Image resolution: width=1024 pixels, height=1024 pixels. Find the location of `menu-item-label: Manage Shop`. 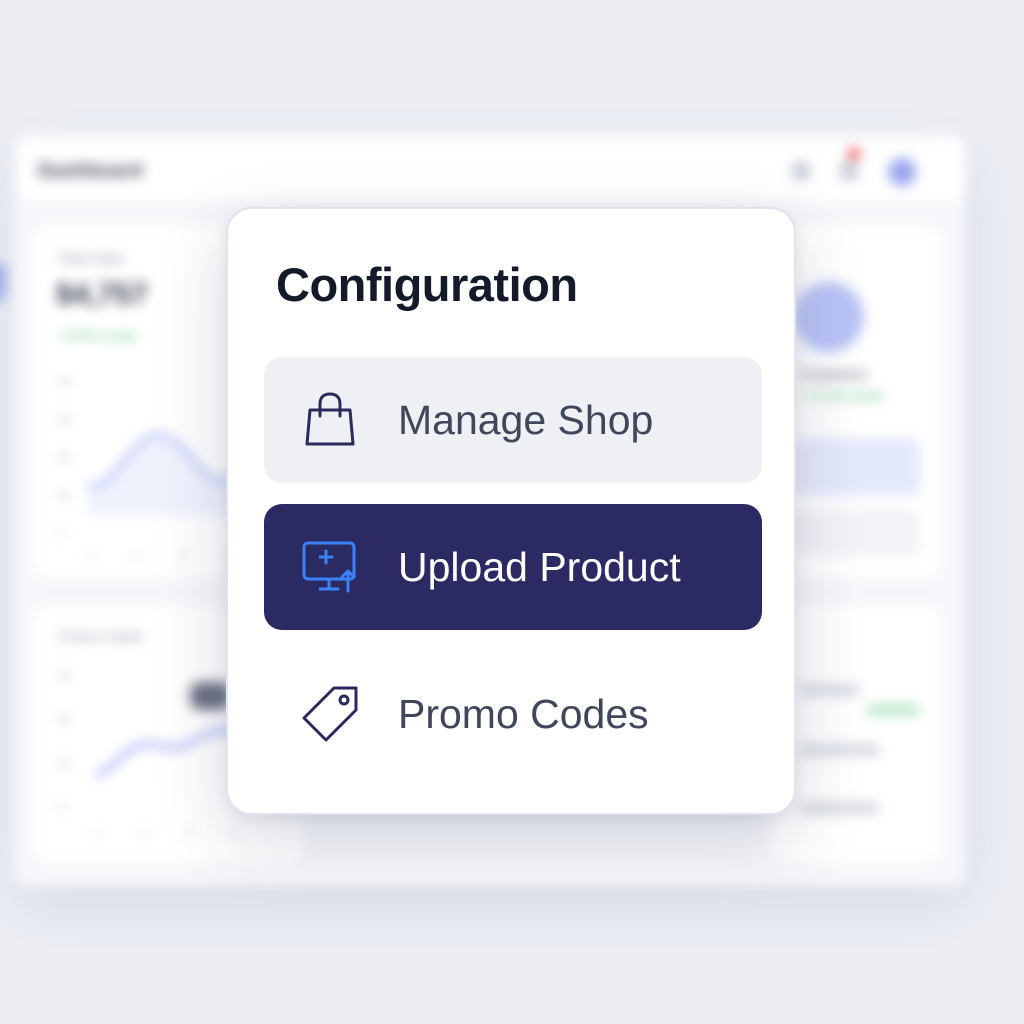

menu-item-label: Manage Shop is located at coordinates (526, 420).